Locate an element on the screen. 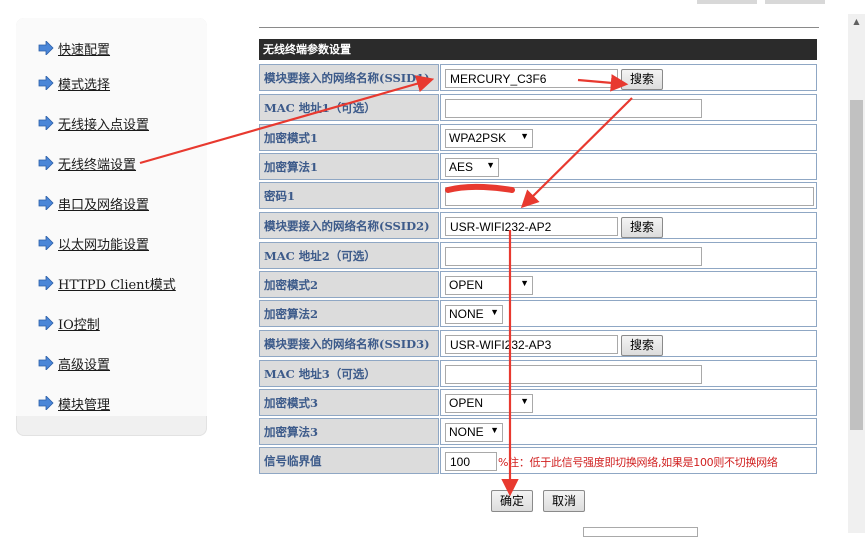 This screenshot has width=865, height=537. enc-mode2-value: OPEN is located at coordinates (466, 285).